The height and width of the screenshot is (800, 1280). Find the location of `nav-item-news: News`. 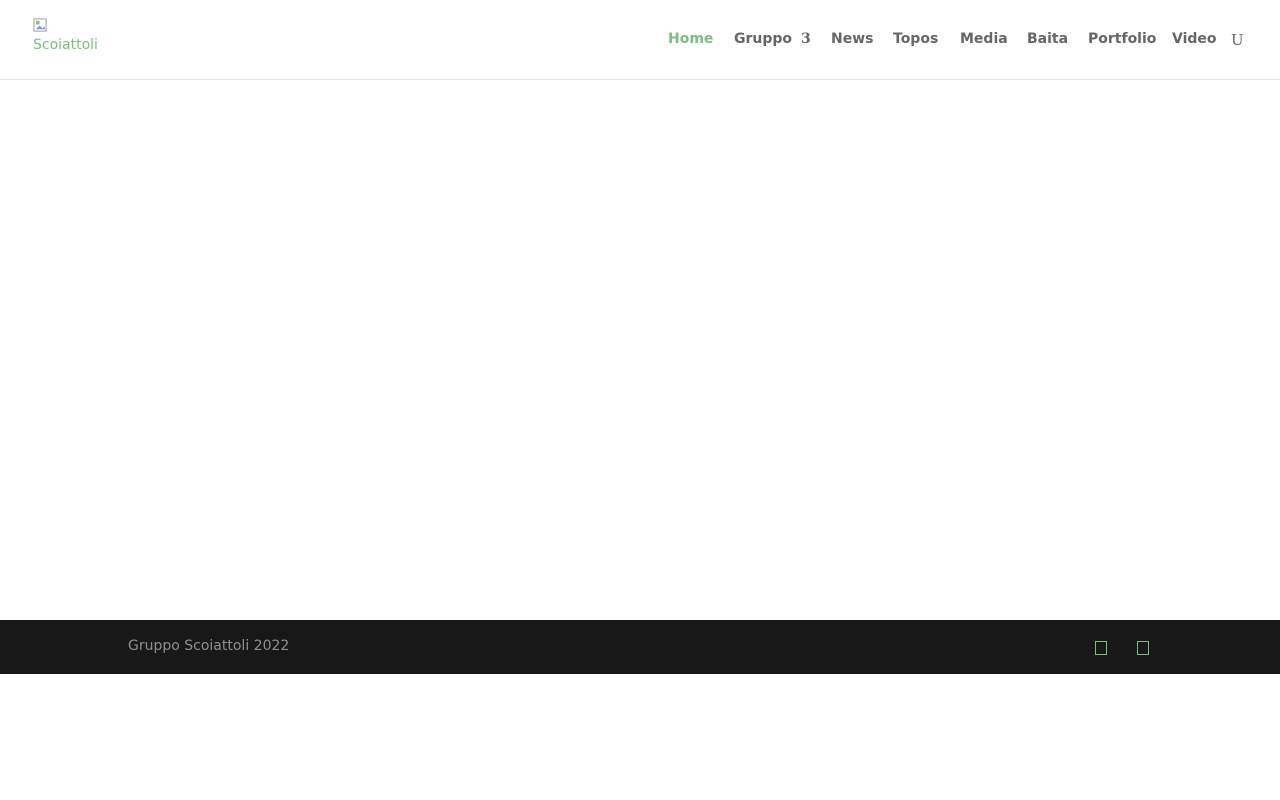

nav-item-news: News is located at coordinates (852, 39).